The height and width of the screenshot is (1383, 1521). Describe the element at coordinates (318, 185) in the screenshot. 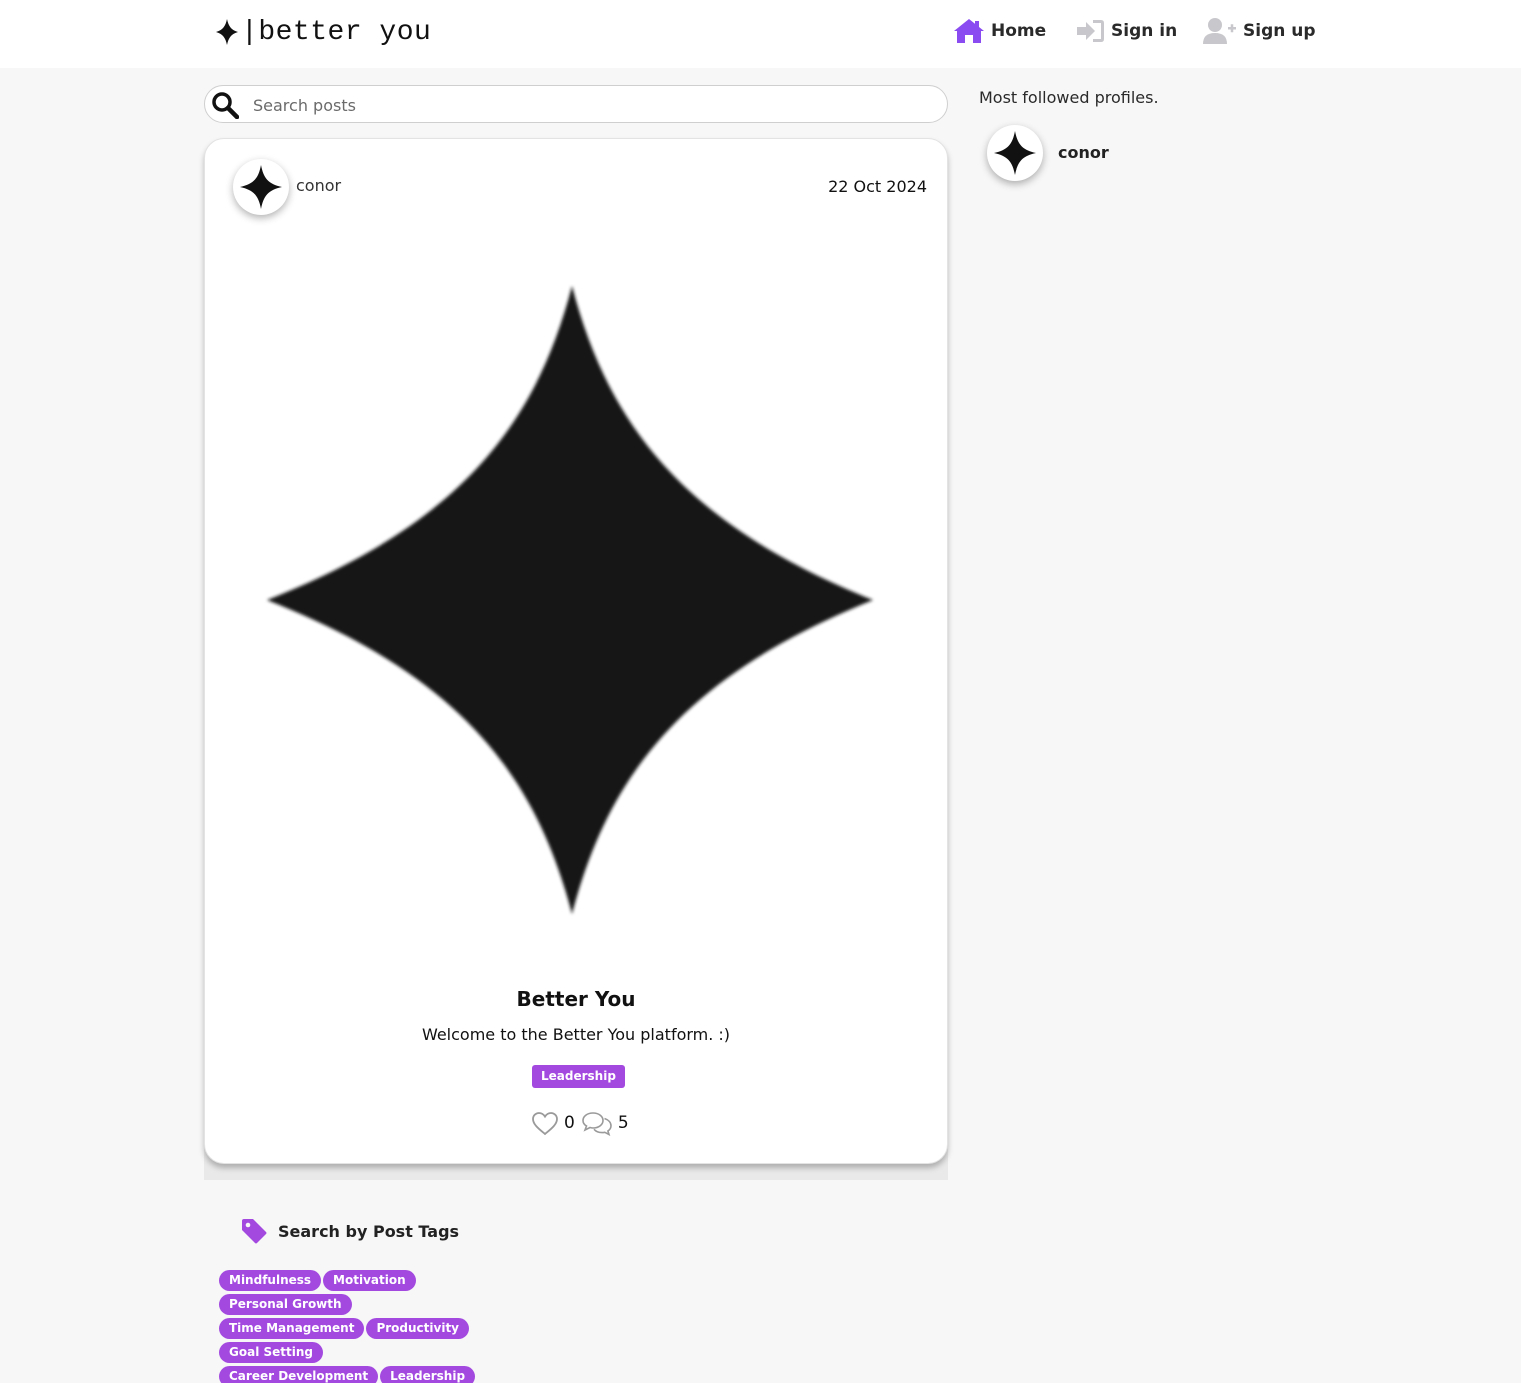

I see `post-author-name: conor` at that location.